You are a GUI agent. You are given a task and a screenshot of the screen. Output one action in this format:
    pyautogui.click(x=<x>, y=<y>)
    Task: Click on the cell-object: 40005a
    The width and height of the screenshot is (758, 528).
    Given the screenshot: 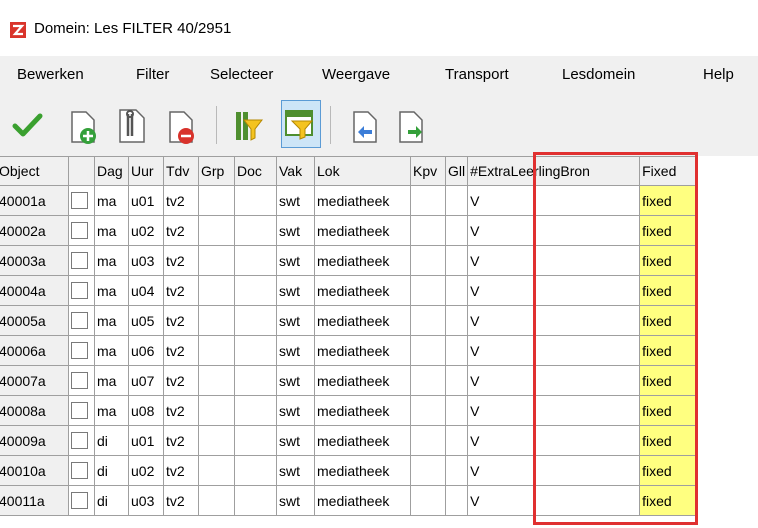 What is the action you would take?
    pyautogui.click(x=34, y=320)
    